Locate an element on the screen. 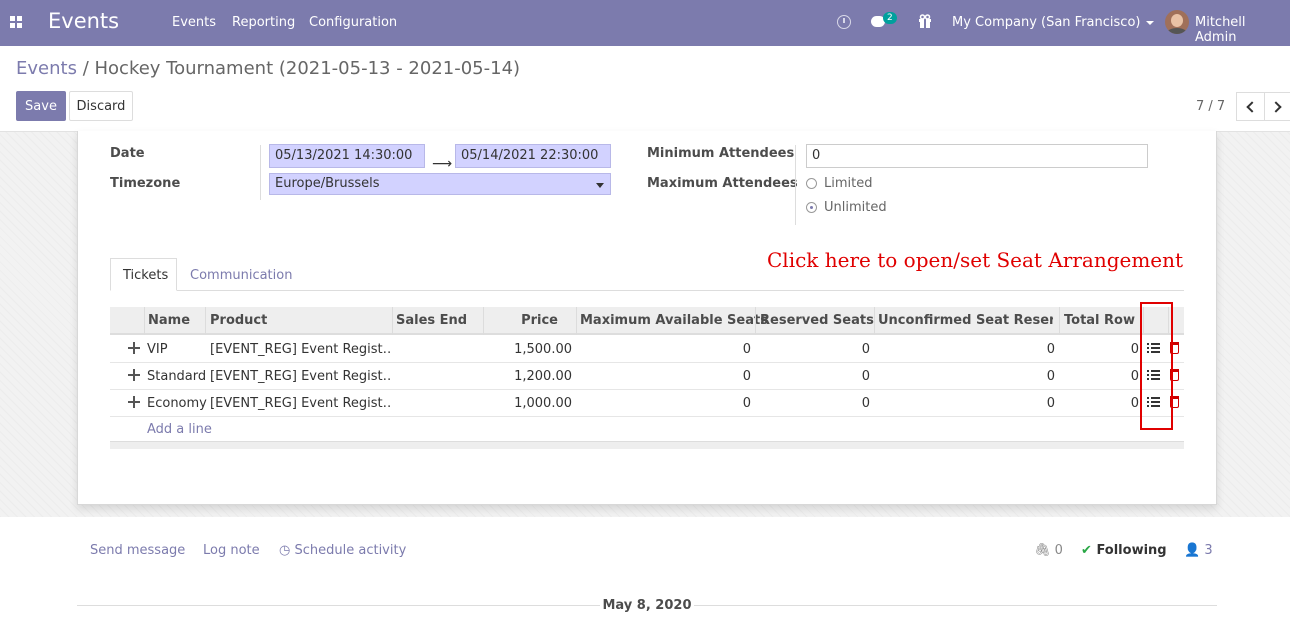 The image size is (1290, 620). user-icon: 👤 is located at coordinates (1192, 550).